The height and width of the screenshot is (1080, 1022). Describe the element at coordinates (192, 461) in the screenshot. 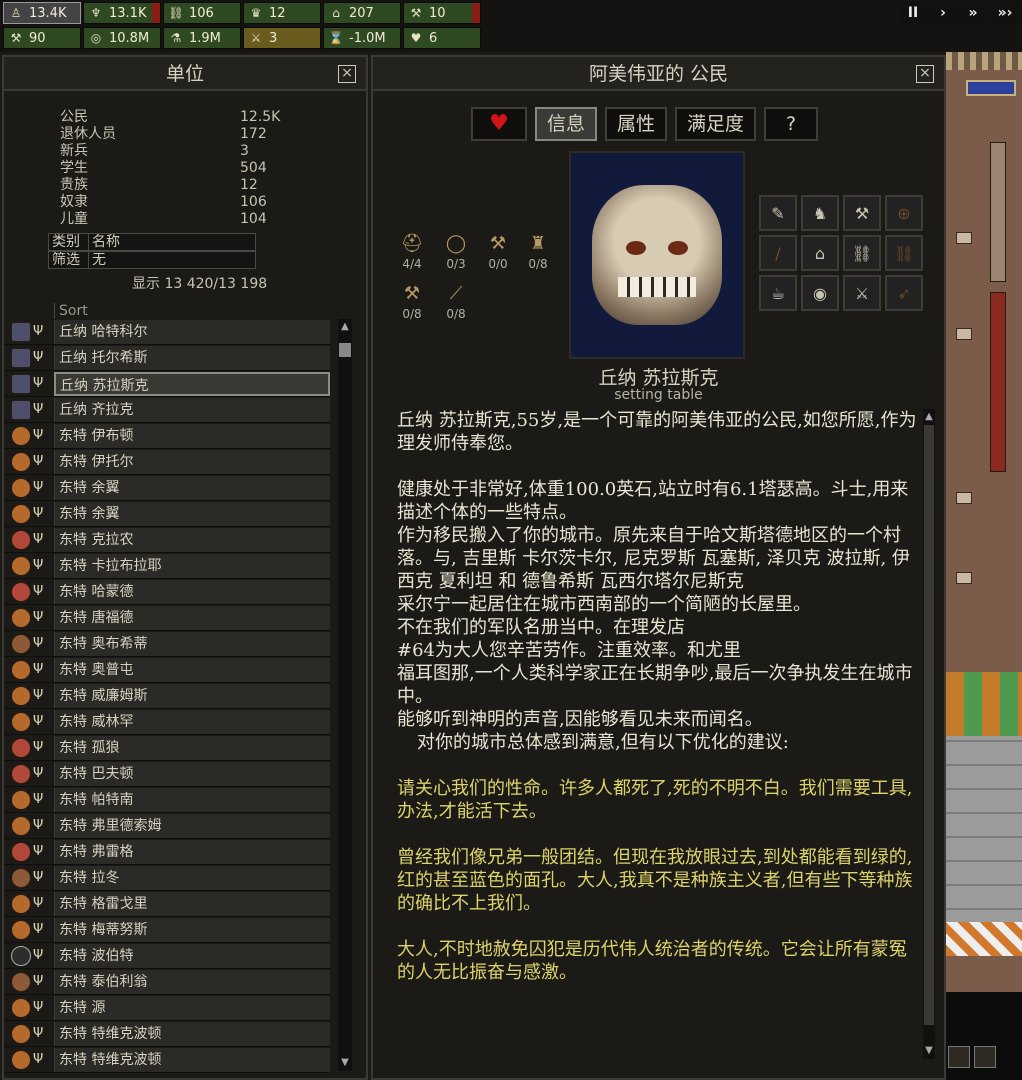

I see `unit-name: 东特 伊托尔` at that location.